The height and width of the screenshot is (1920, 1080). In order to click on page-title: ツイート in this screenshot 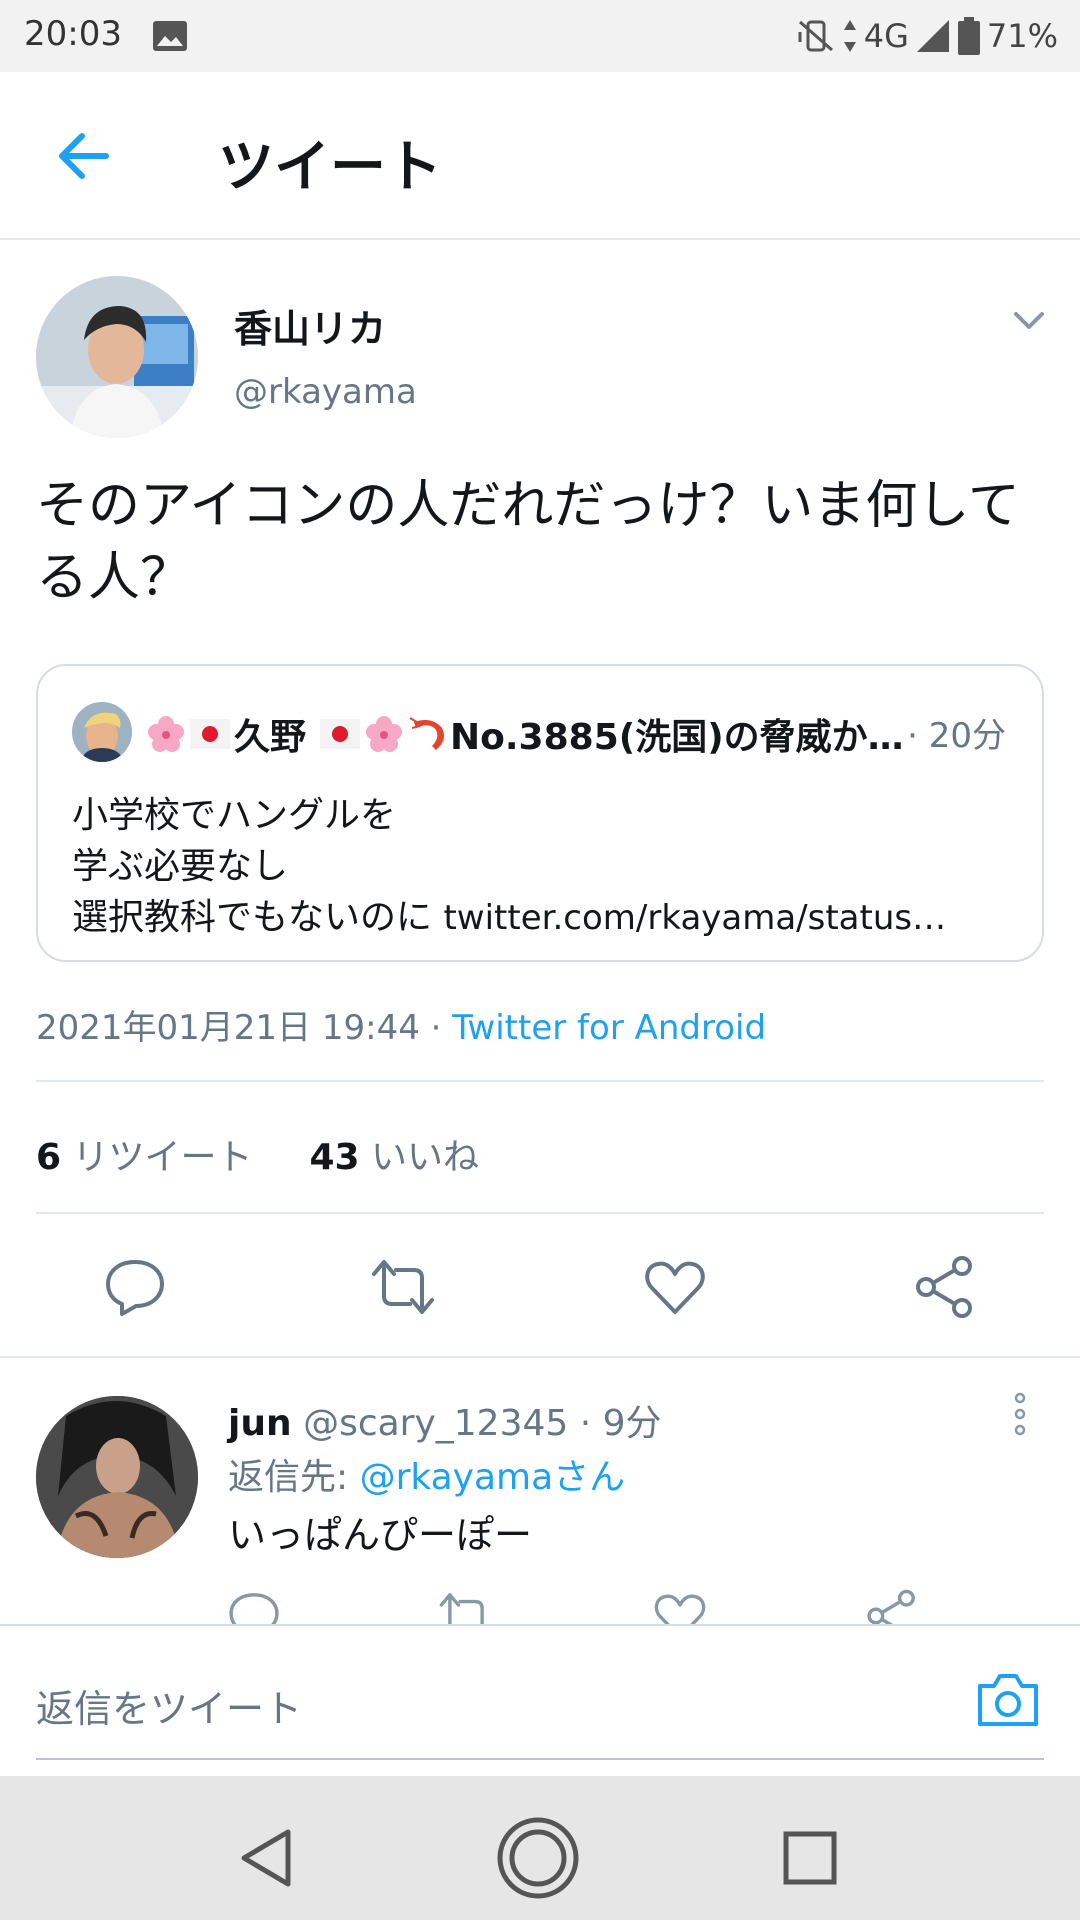, I will do `click(330, 167)`.